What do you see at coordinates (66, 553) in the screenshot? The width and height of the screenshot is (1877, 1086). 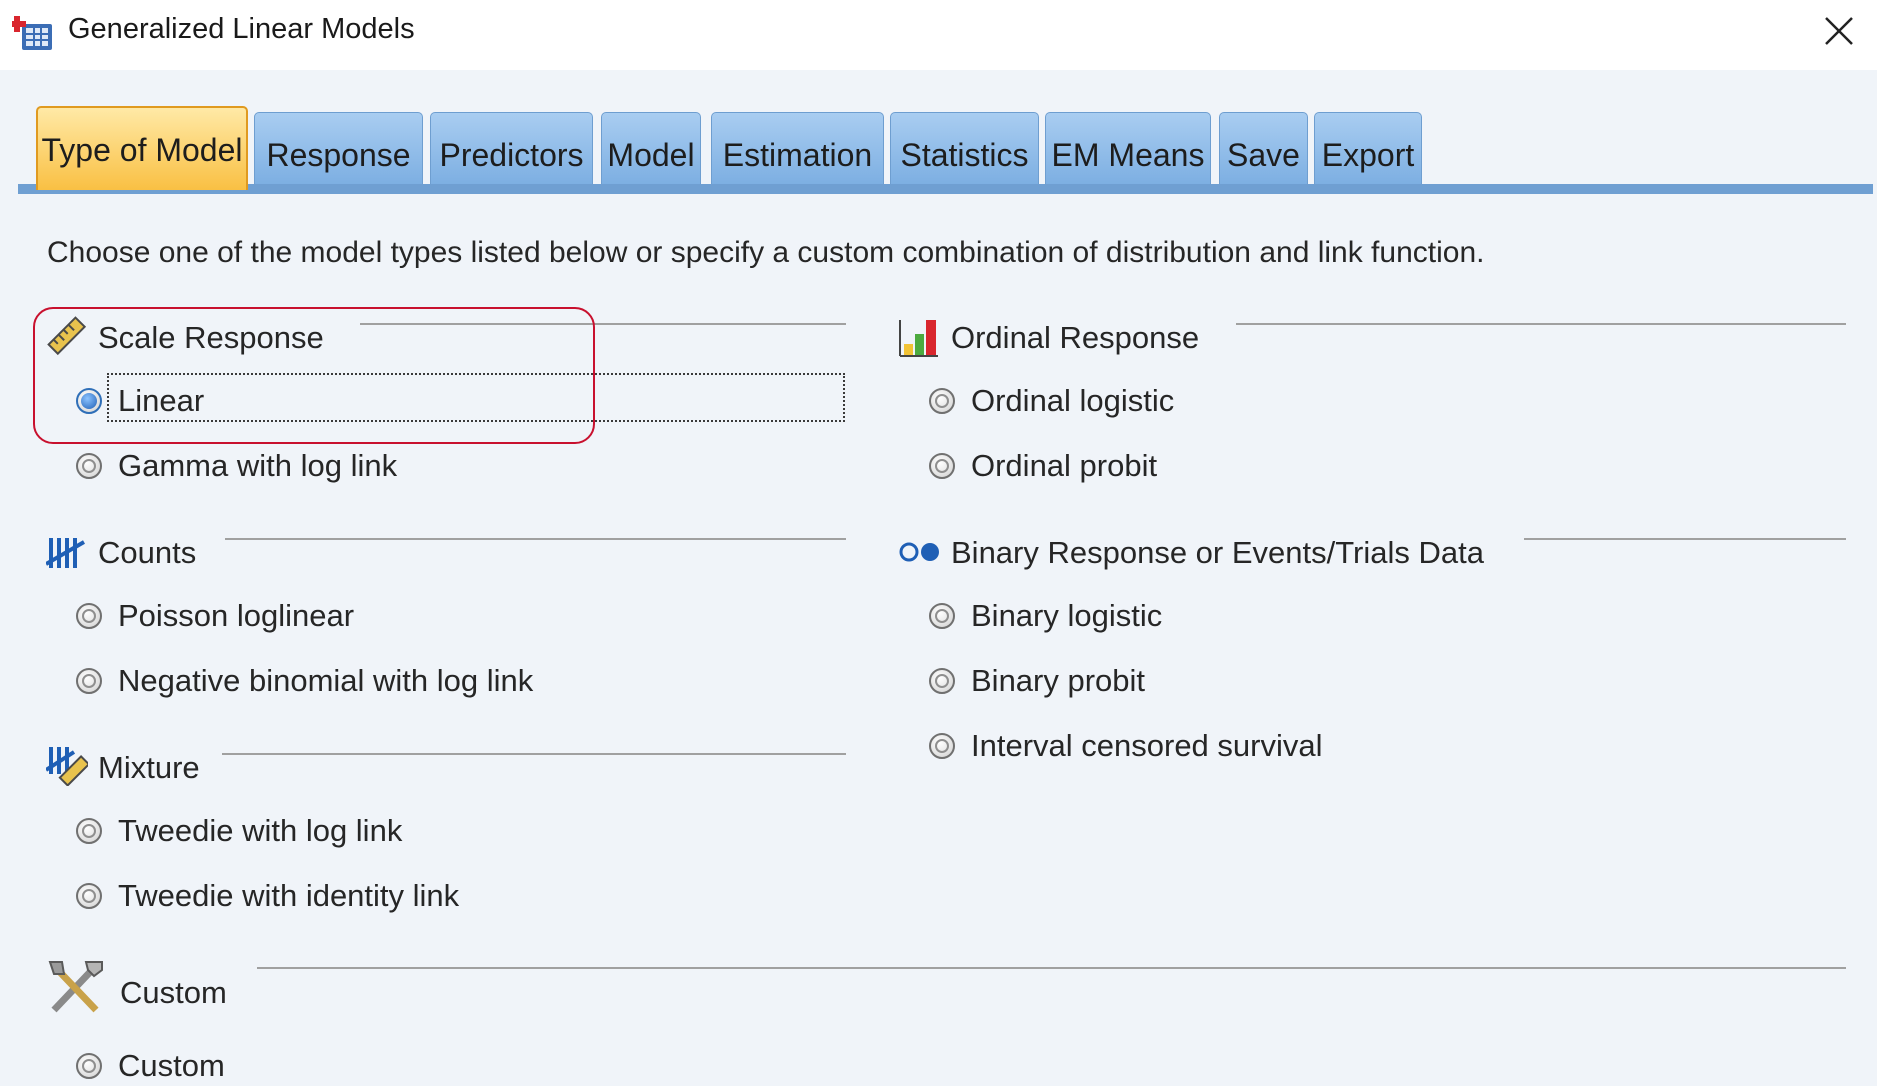 I see `tally-icon` at bounding box center [66, 553].